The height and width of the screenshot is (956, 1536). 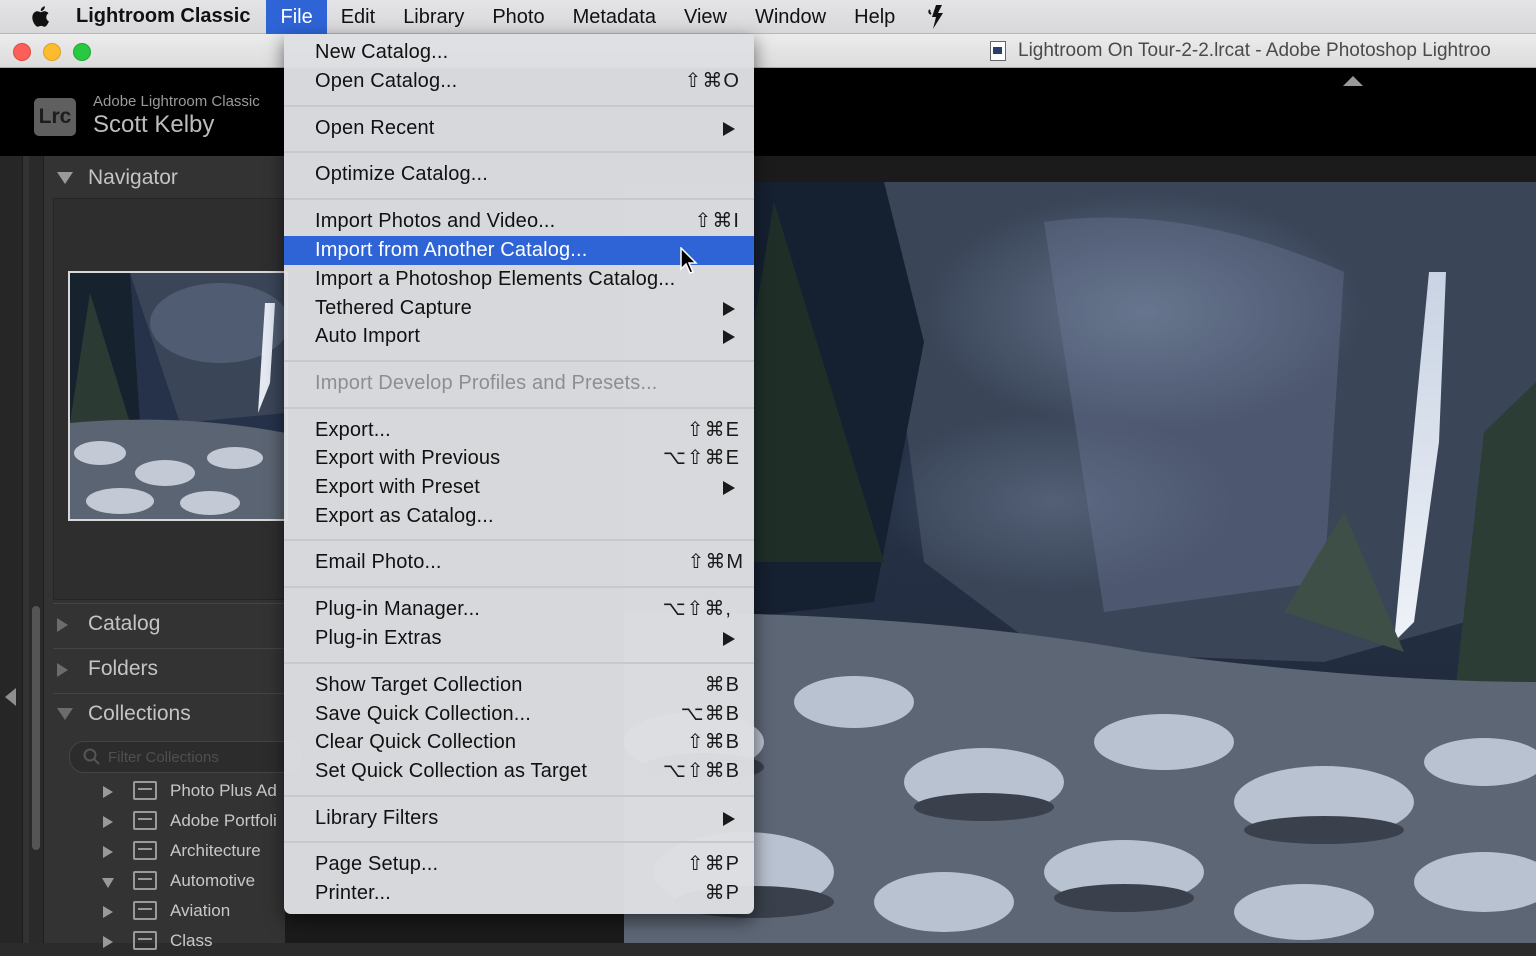 What do you see at coordinates (519, 128) in the screenshot?
I see `menu-item-open-recent: Open Recent` at bounding box center [519, 128].